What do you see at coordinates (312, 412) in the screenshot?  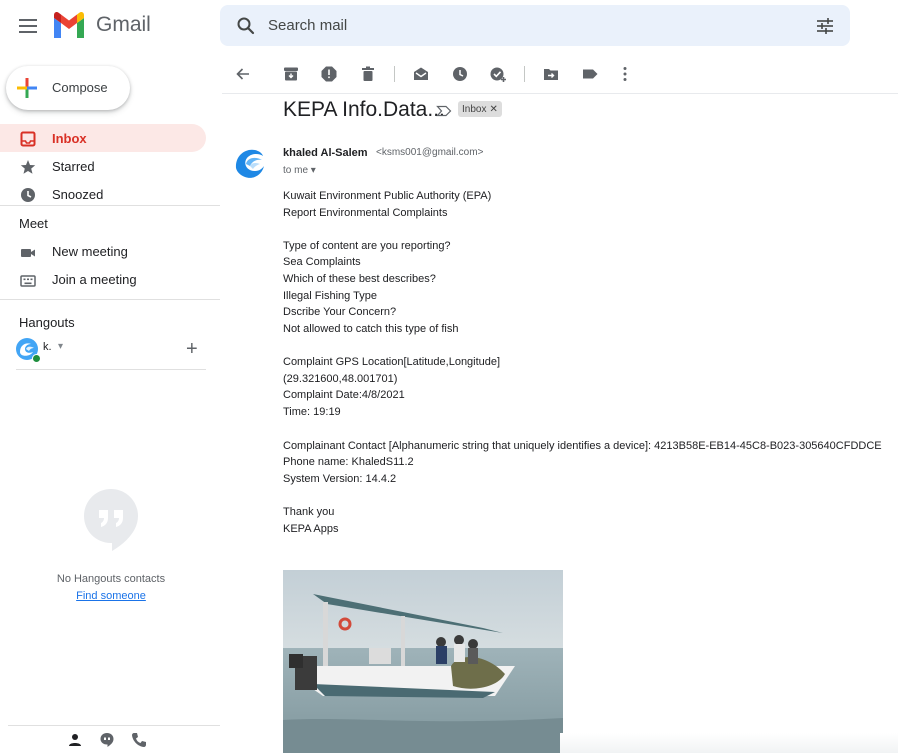 I see `body-line: Time: 19:19` at bounding box center [312, 412].